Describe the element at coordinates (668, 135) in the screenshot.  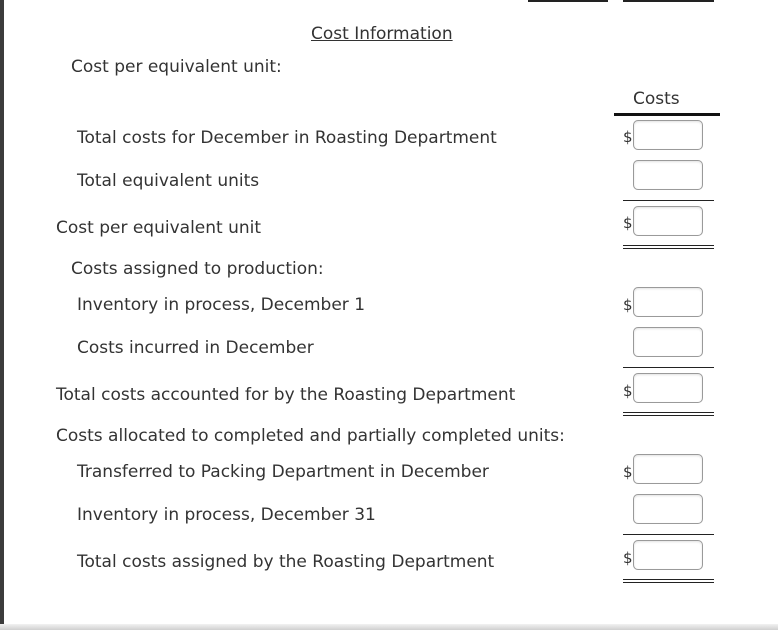
I see `total-costs-december-input` at that location.